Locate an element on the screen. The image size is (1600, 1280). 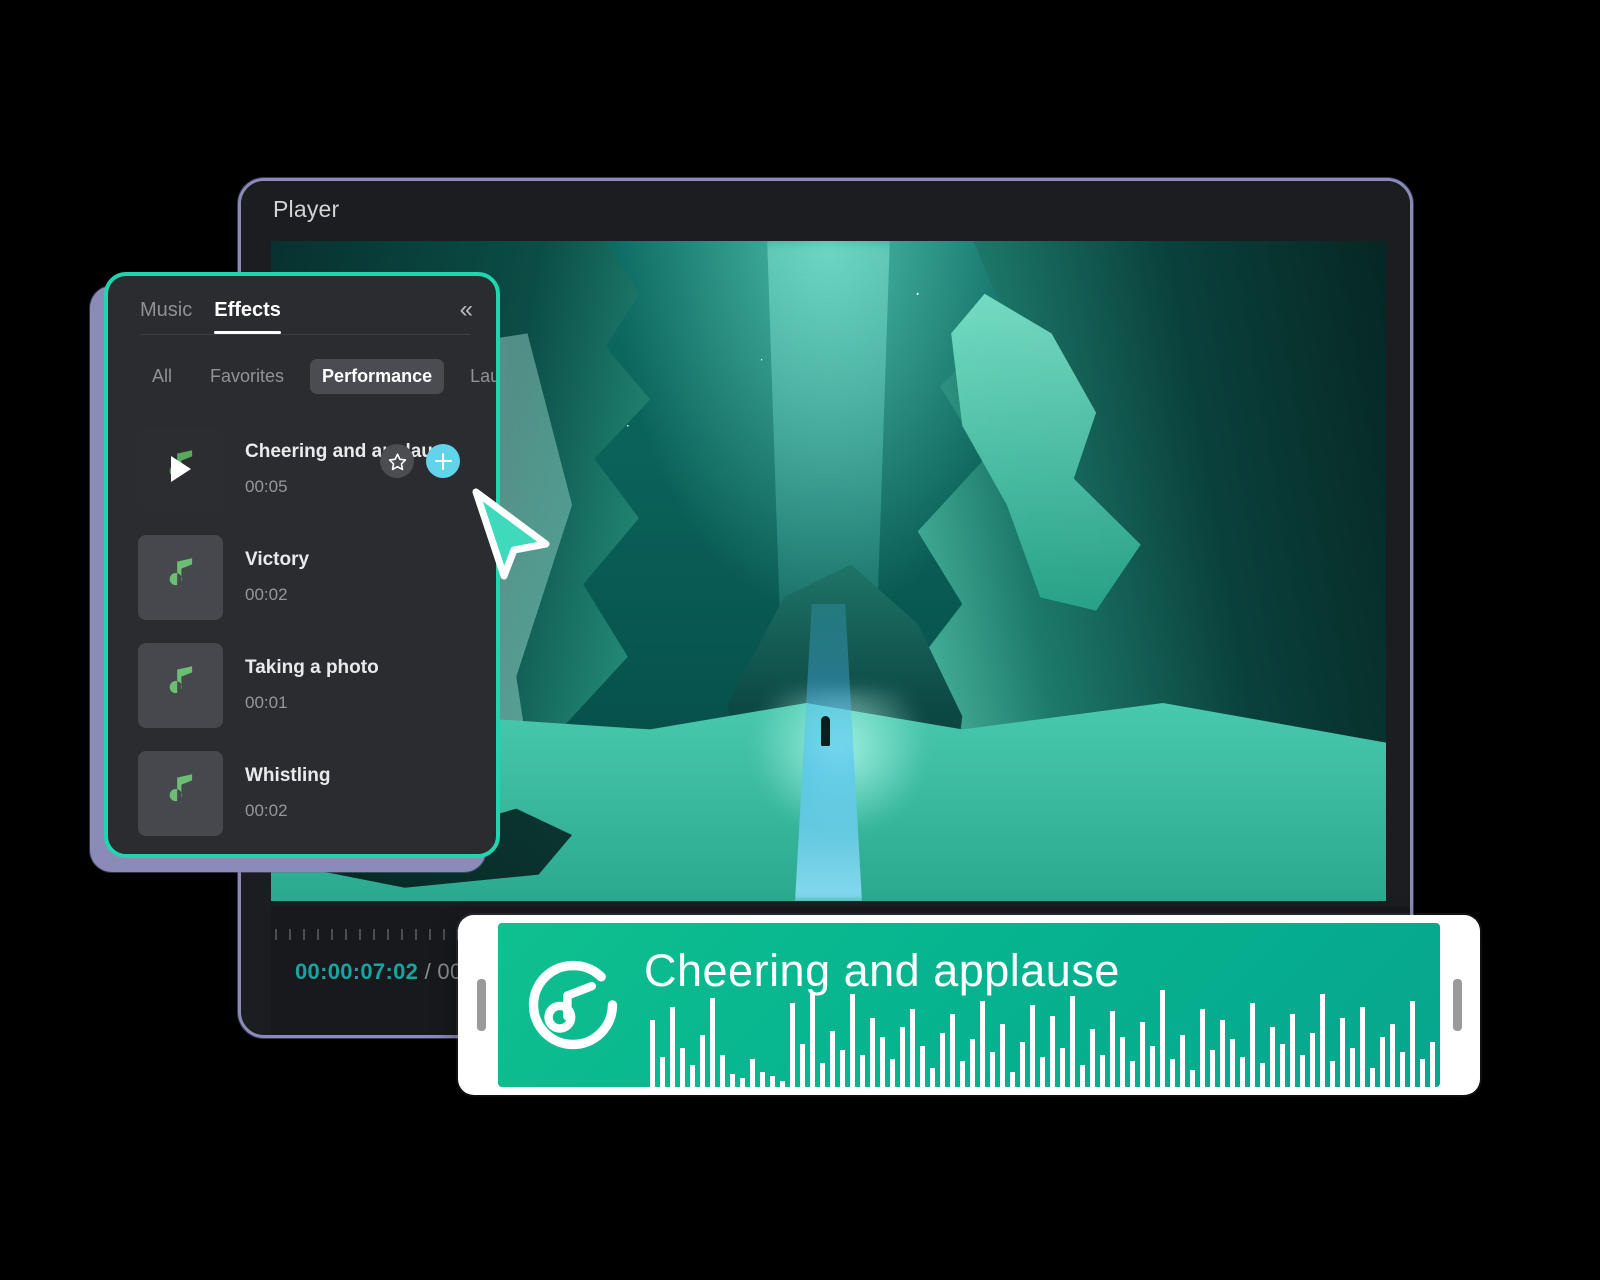
list-item: Whistling 00:02 is located at coordinates (302, 793).